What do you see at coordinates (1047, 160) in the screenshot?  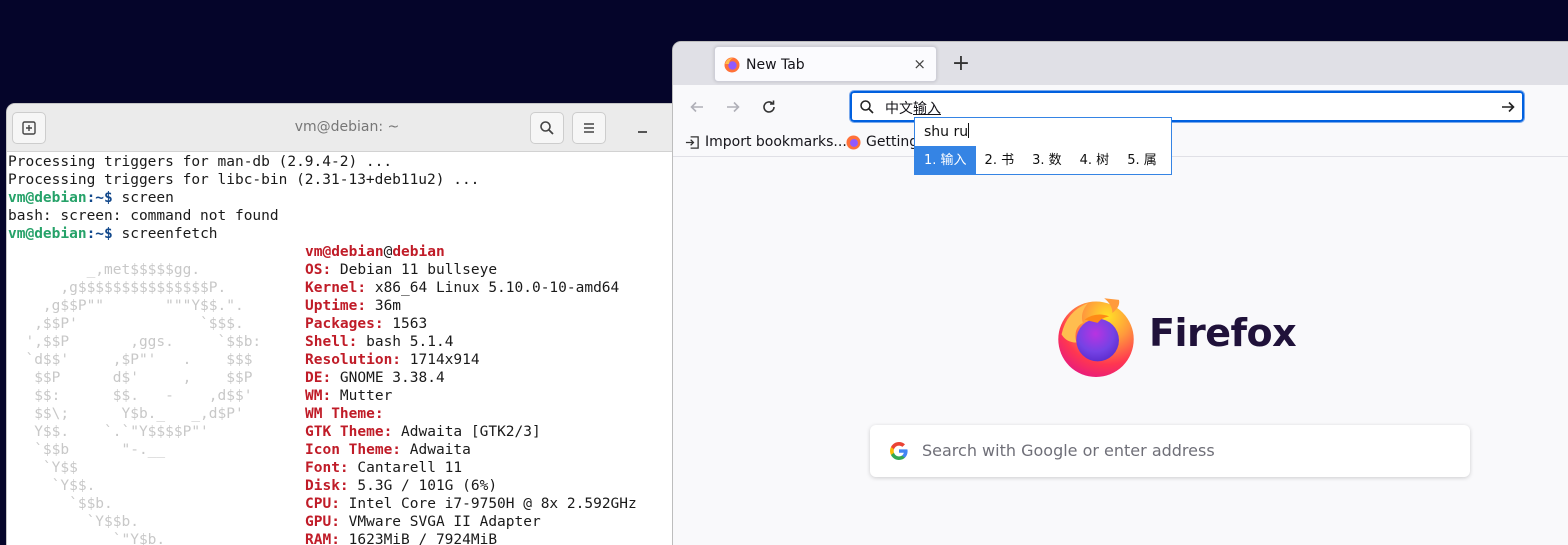 I see `ime-candidate: 3. 数` at bounding box center [1047, 160].